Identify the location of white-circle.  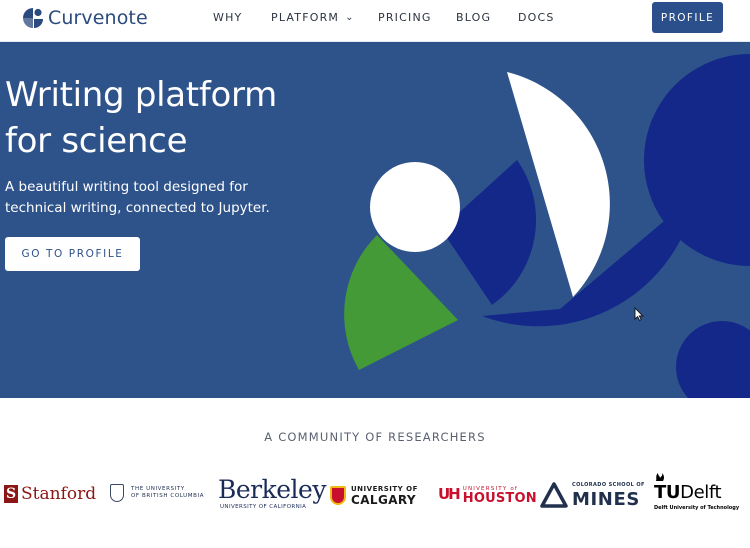
(415, 207).